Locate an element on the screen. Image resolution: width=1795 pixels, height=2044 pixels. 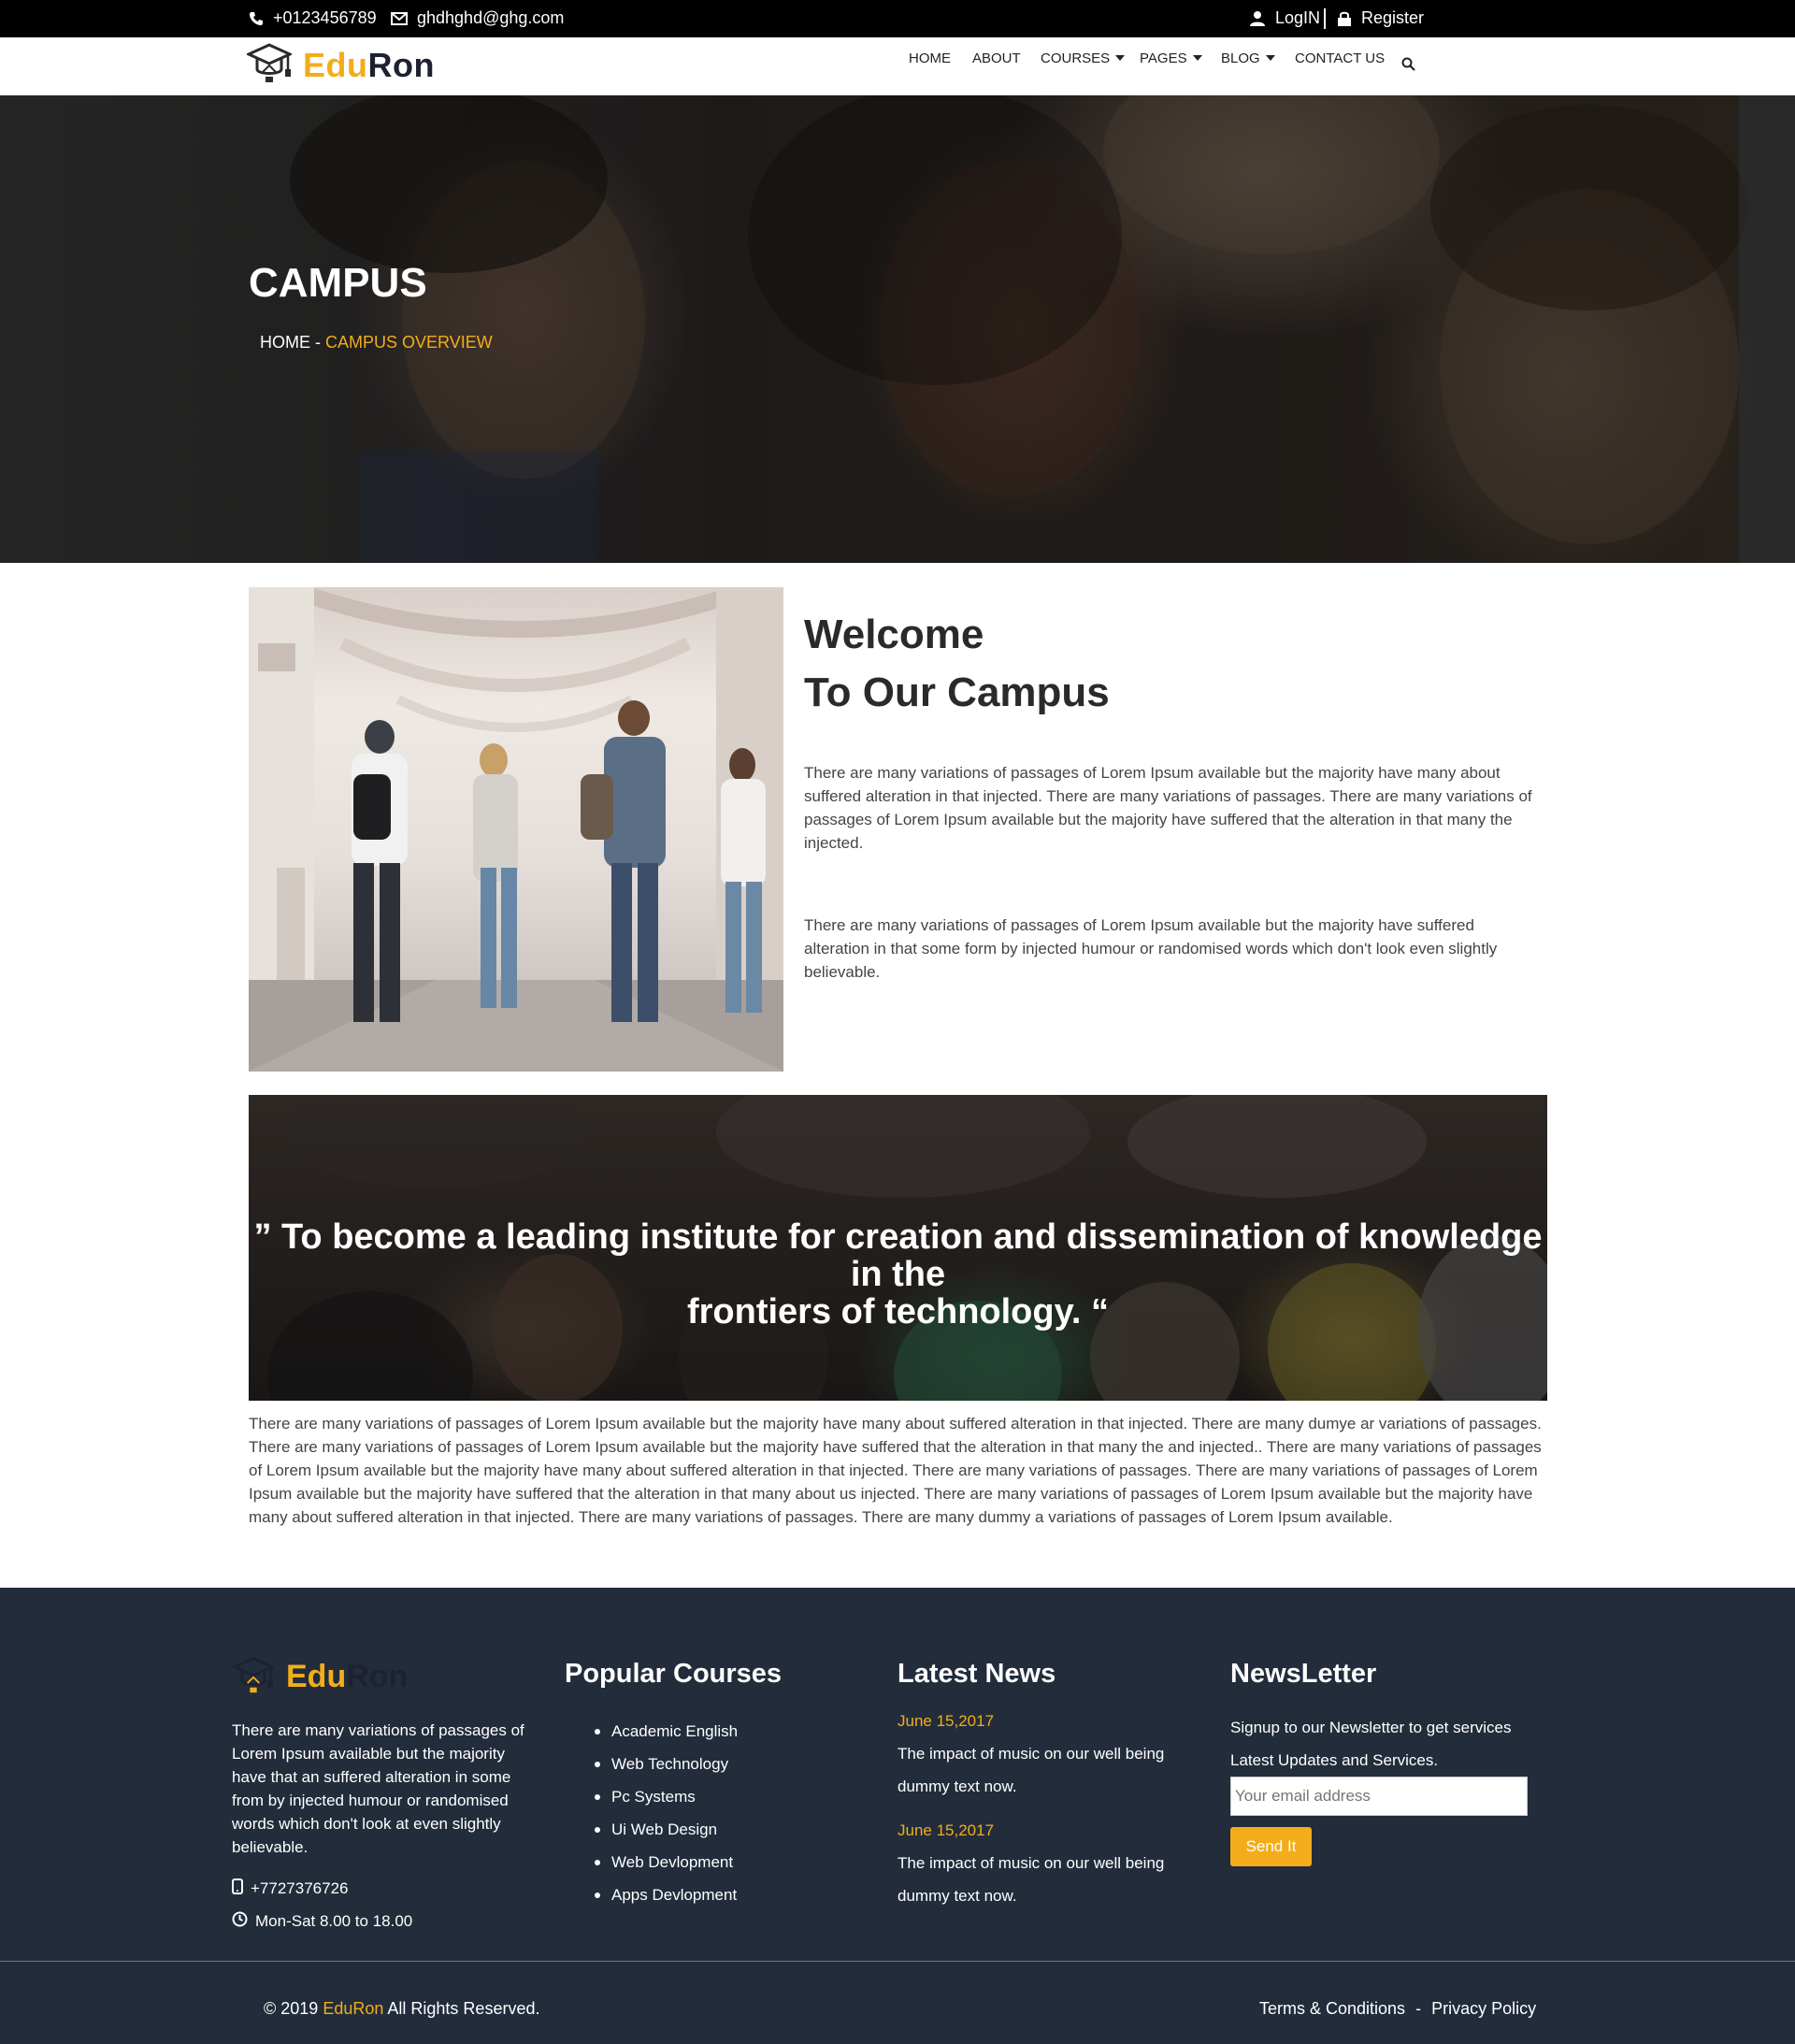
course-link: Academic English is located at coordinates (667, 1731).